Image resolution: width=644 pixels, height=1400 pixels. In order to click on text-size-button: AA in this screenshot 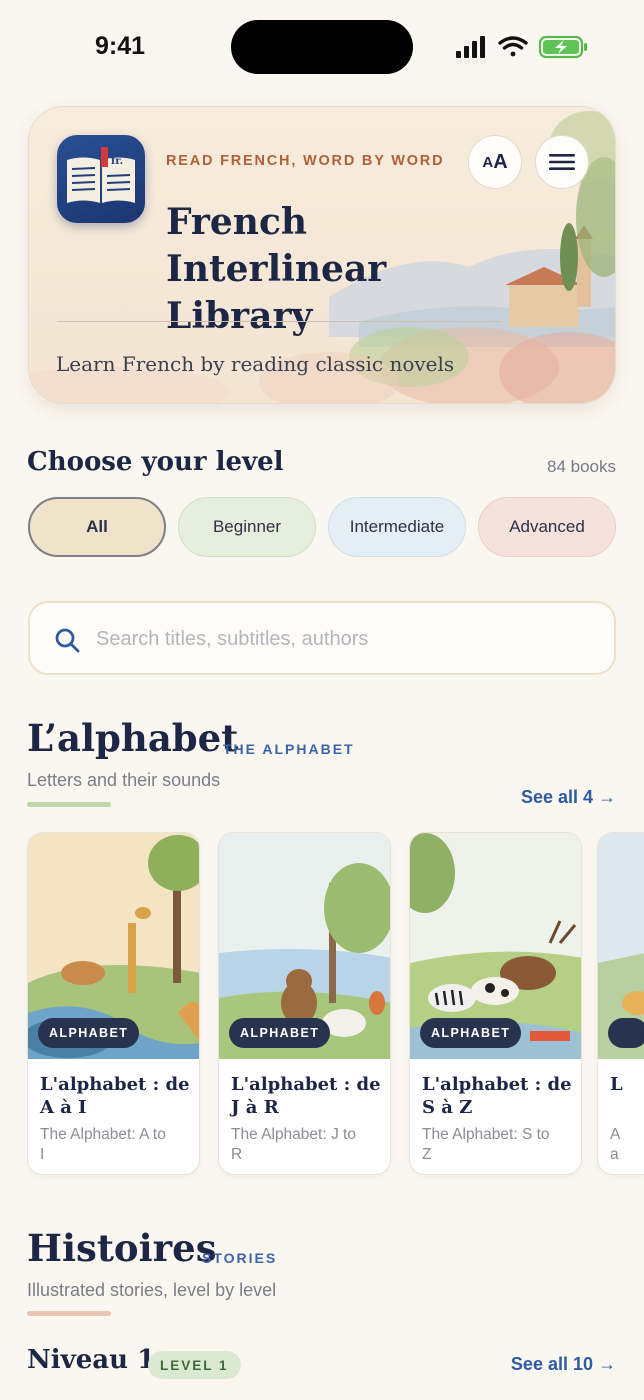, I will do `click(495, 162)`.